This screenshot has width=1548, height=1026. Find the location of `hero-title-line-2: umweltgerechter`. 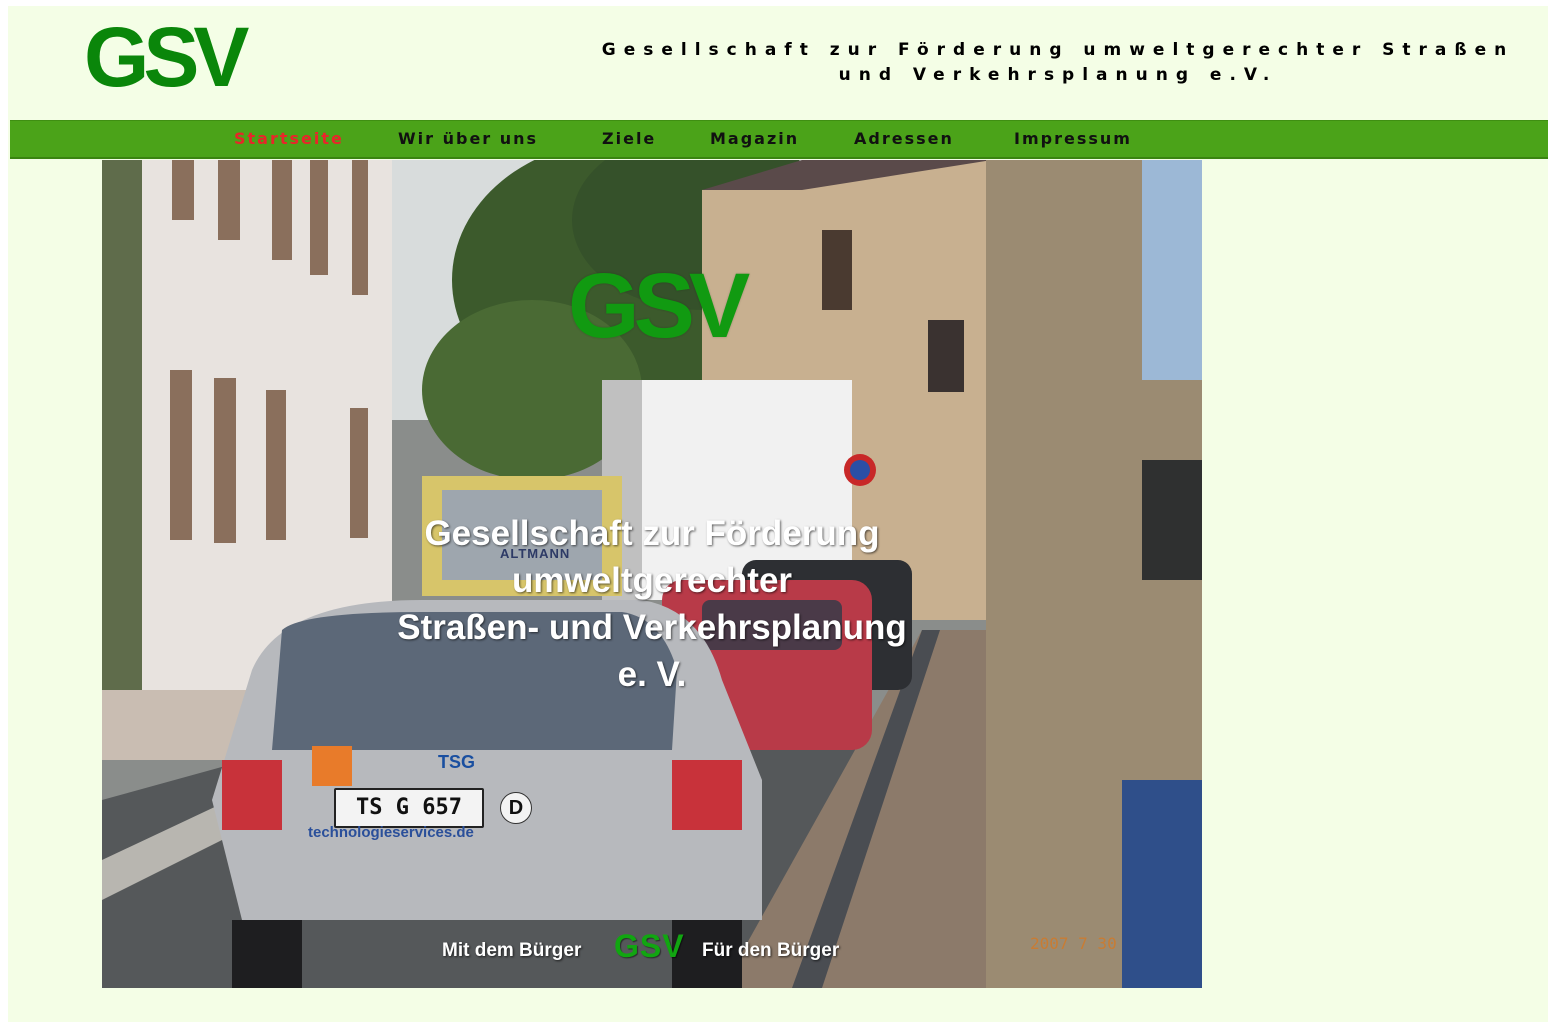

hero-title-line-2: umweltgerechter is located at coordinates (652, 580).